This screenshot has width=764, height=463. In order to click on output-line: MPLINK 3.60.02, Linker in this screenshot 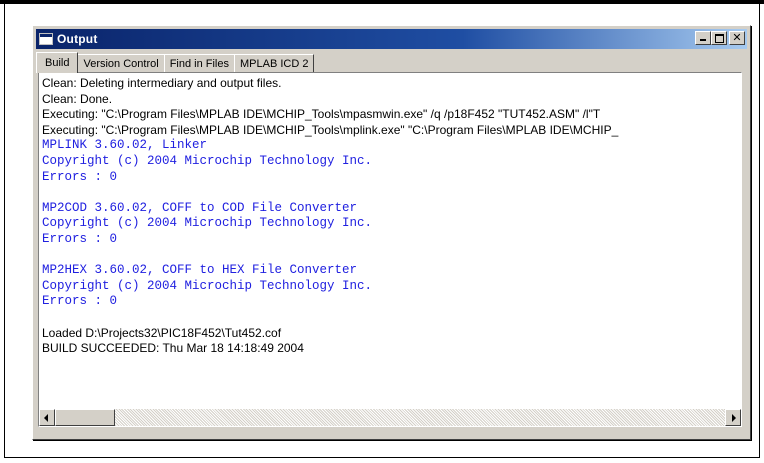, I will do `click(125, 145)`.